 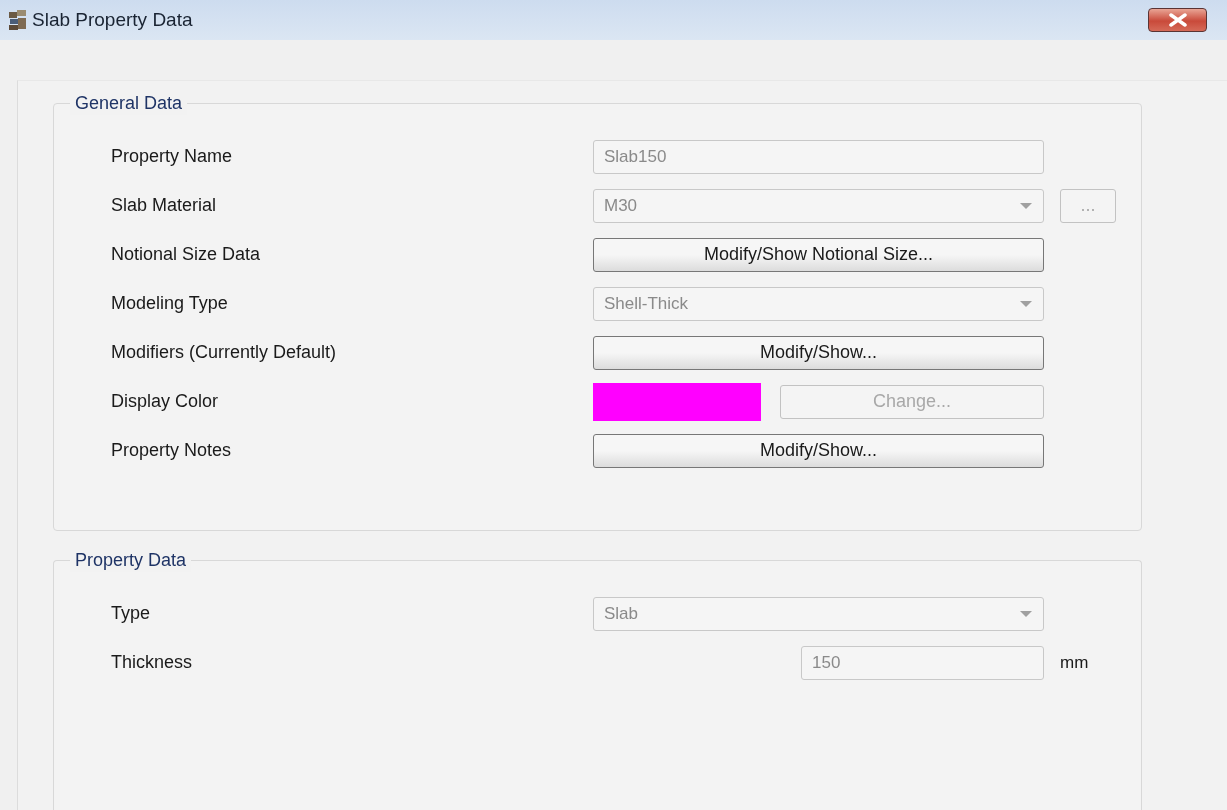 I want to click on field-label: Slab Material, so click(x=164, y=205).